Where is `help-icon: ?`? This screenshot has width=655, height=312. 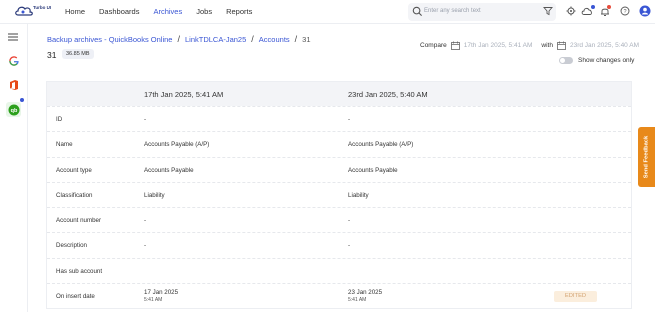 help-icon: ? is located at coordinates (625, 11).